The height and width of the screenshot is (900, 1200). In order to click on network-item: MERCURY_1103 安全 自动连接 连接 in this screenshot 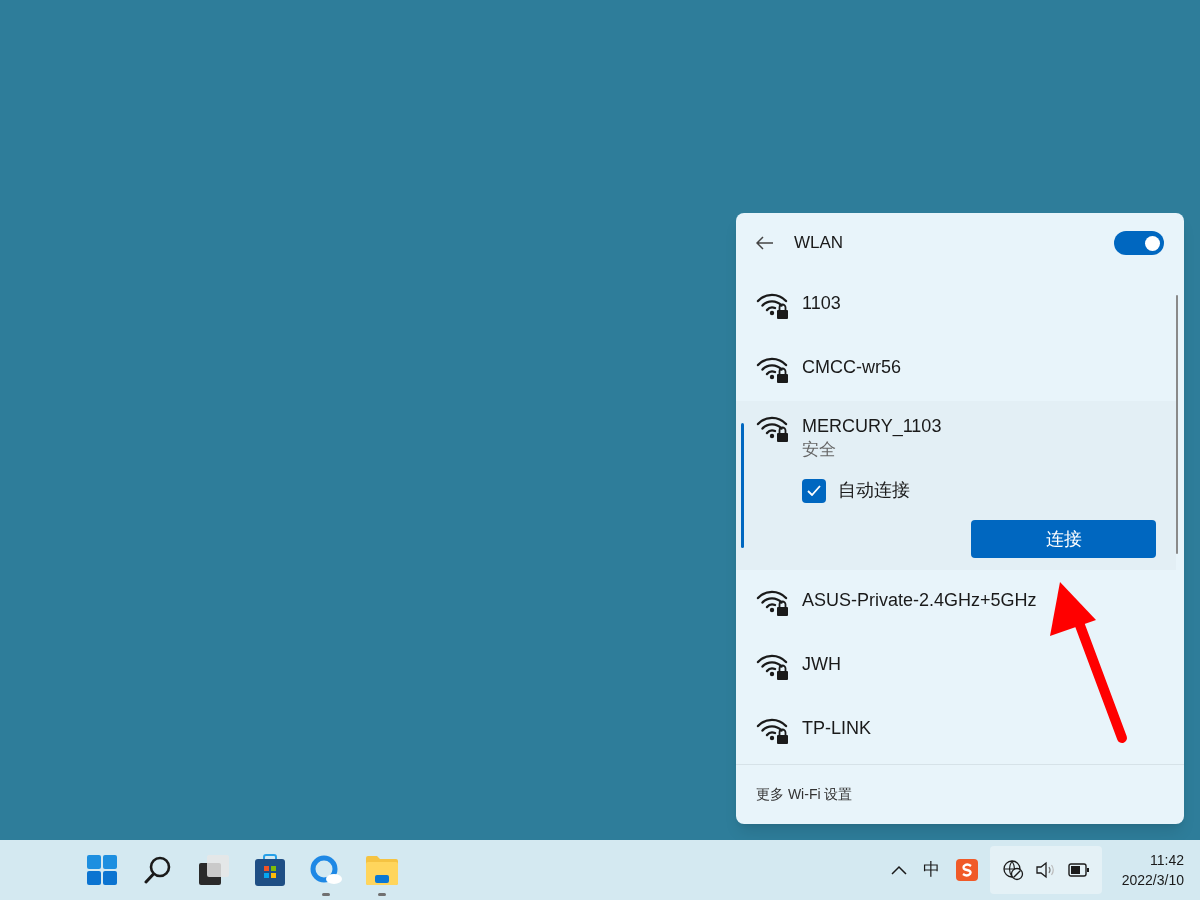, I will do `click(956, 485)`.